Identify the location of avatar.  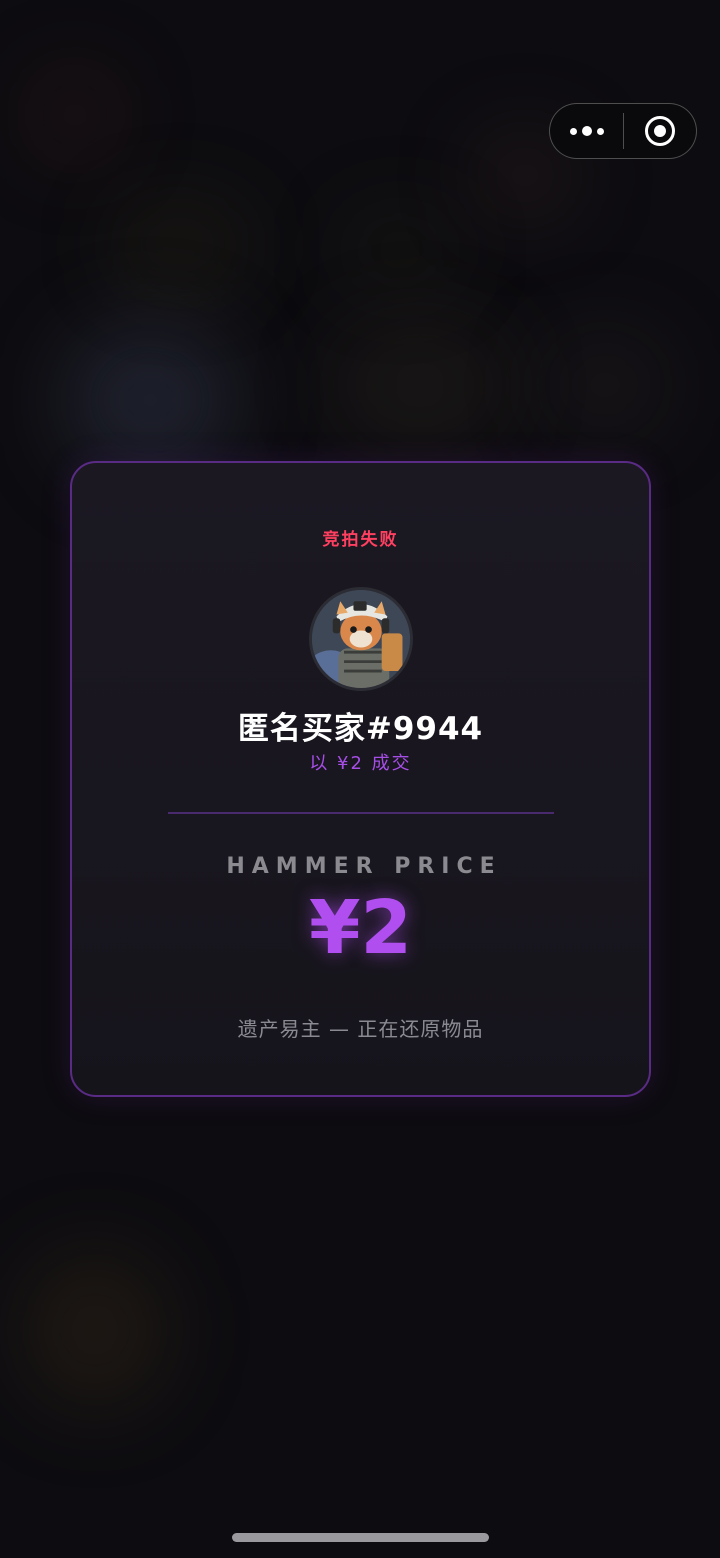
(361, 639).